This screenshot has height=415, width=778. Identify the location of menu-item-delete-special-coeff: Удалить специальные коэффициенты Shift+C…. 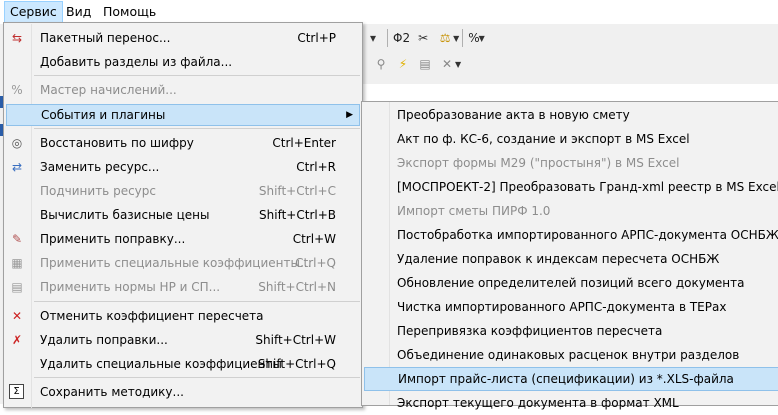
(183, 364).